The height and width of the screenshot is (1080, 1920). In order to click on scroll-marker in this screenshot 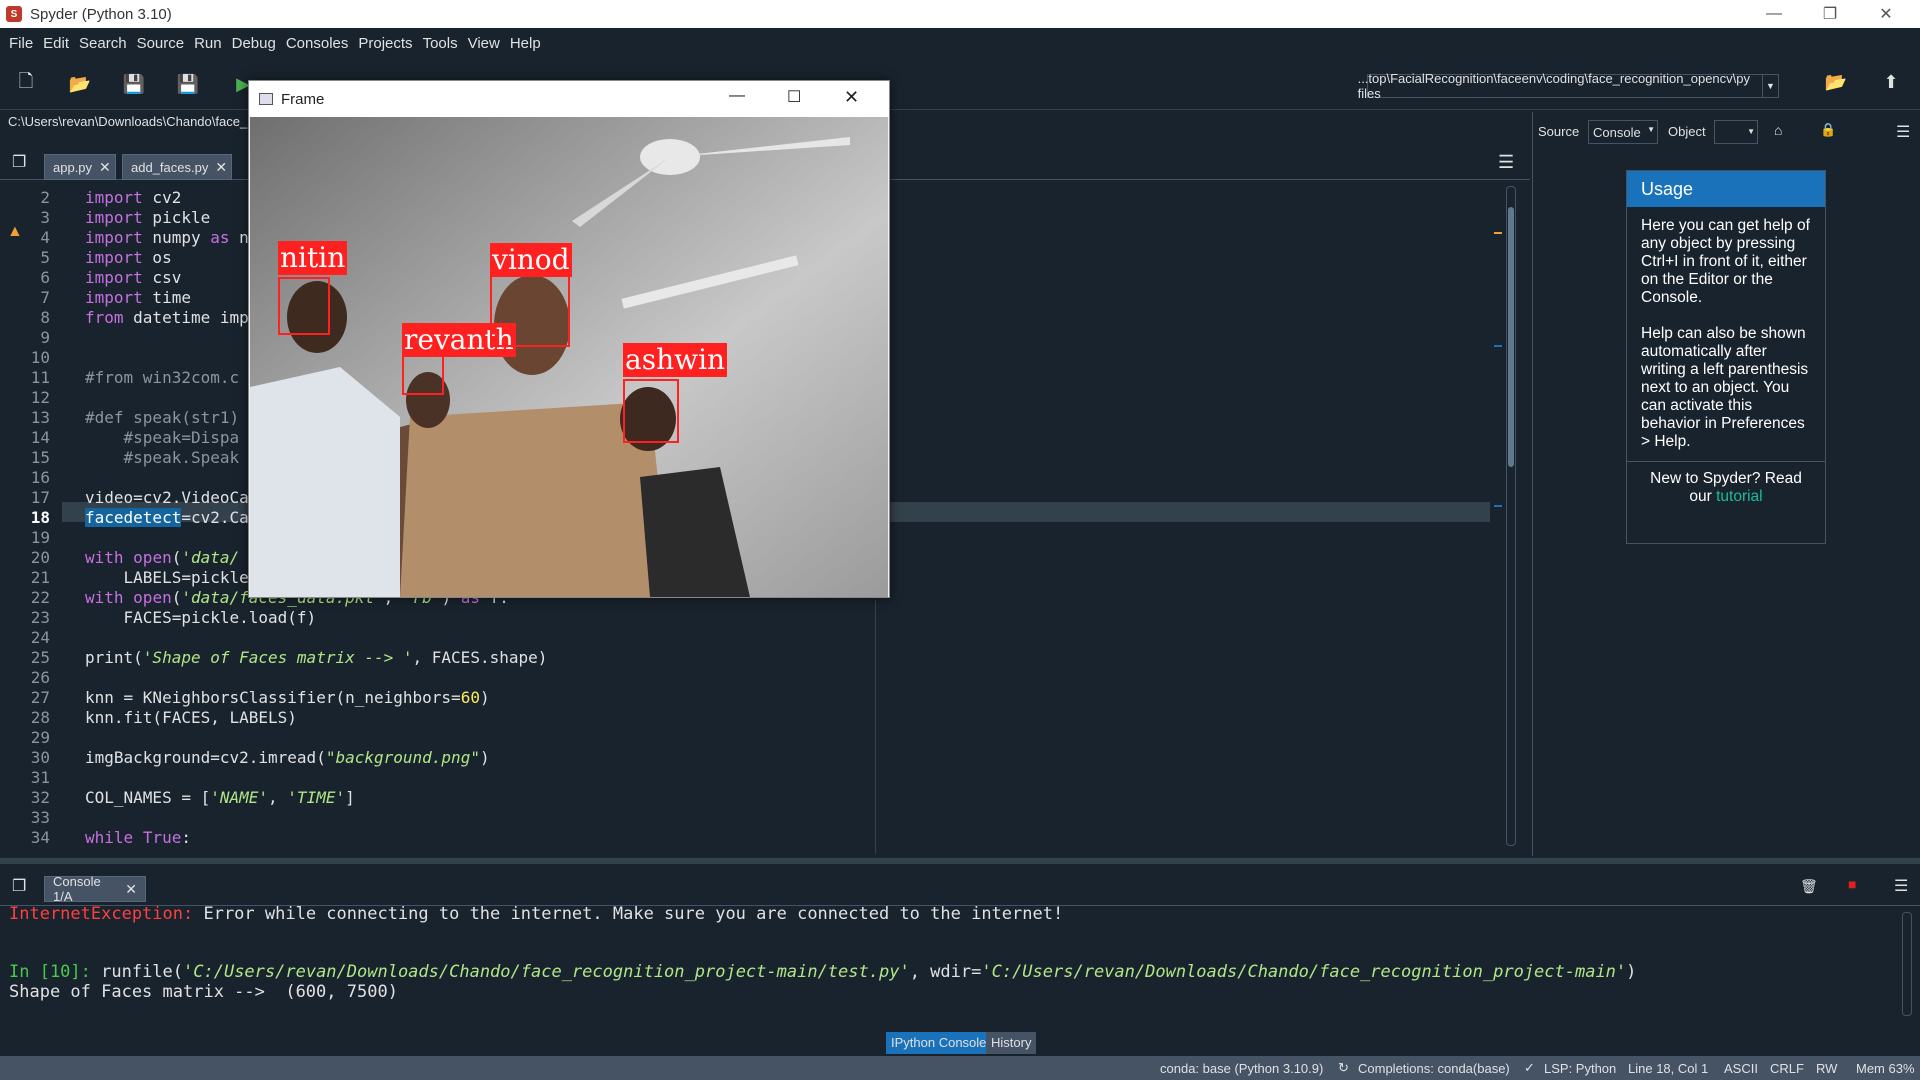, I will do `click(1498, 346)`.